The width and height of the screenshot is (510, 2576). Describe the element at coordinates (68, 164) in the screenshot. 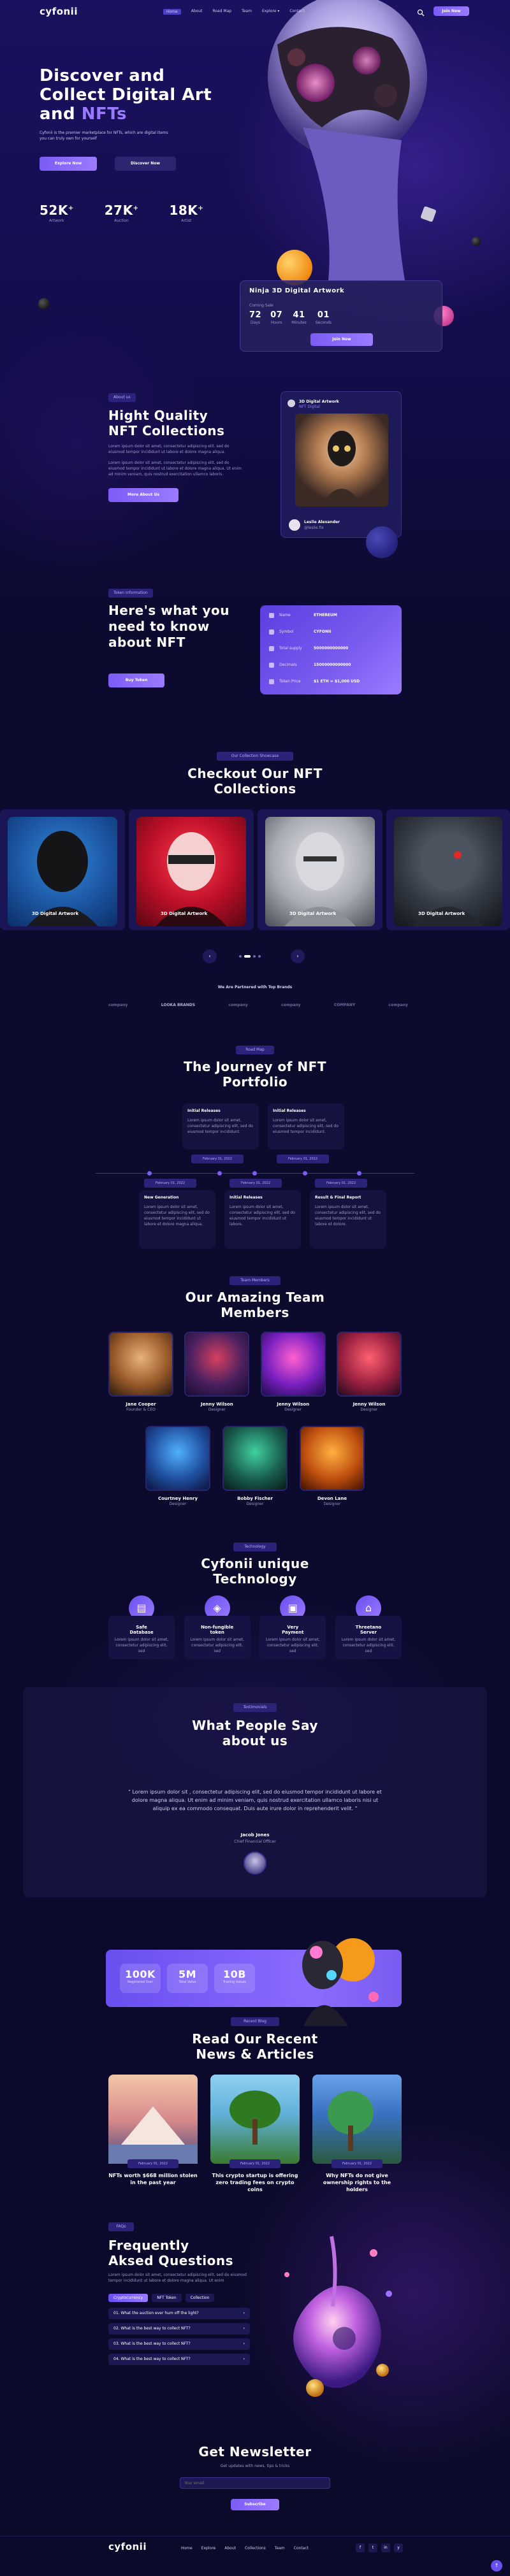

I see `explore-now-button: Explore Now` at that location.